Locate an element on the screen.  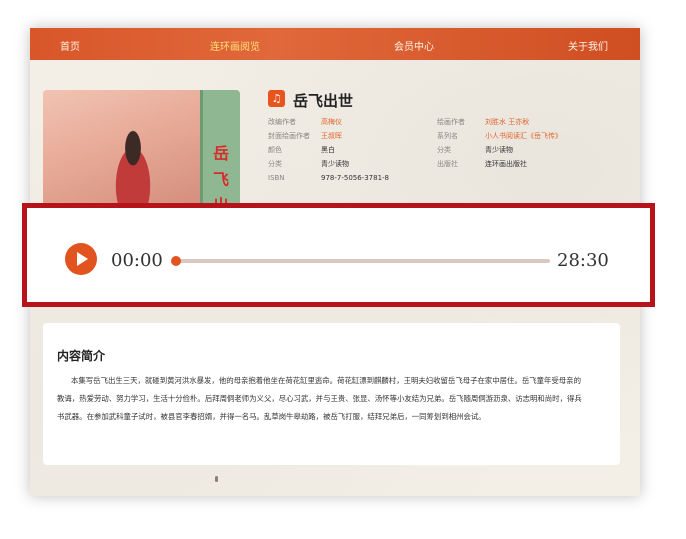
progress-bar is located at coordinates (360, 261).